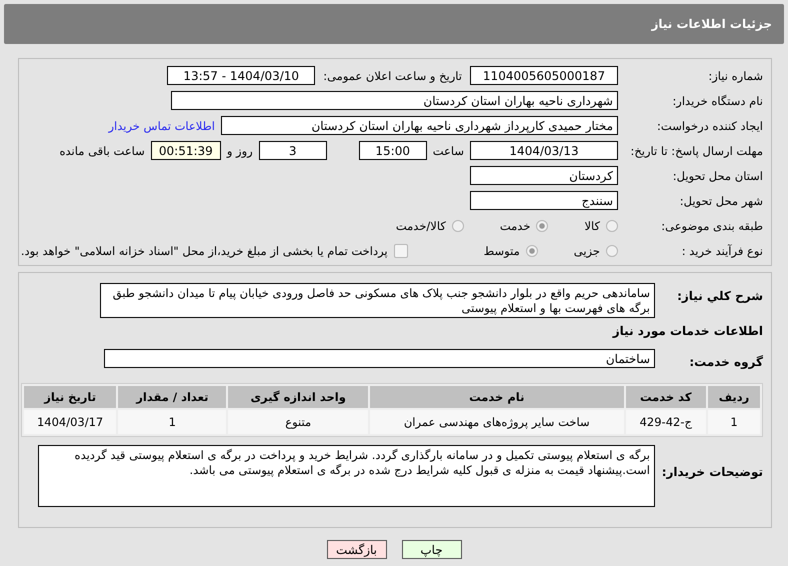 This screenshot has width=788, height=566. I want to click on field-label: نوع فرآیند خرید :, so click(721, 251).